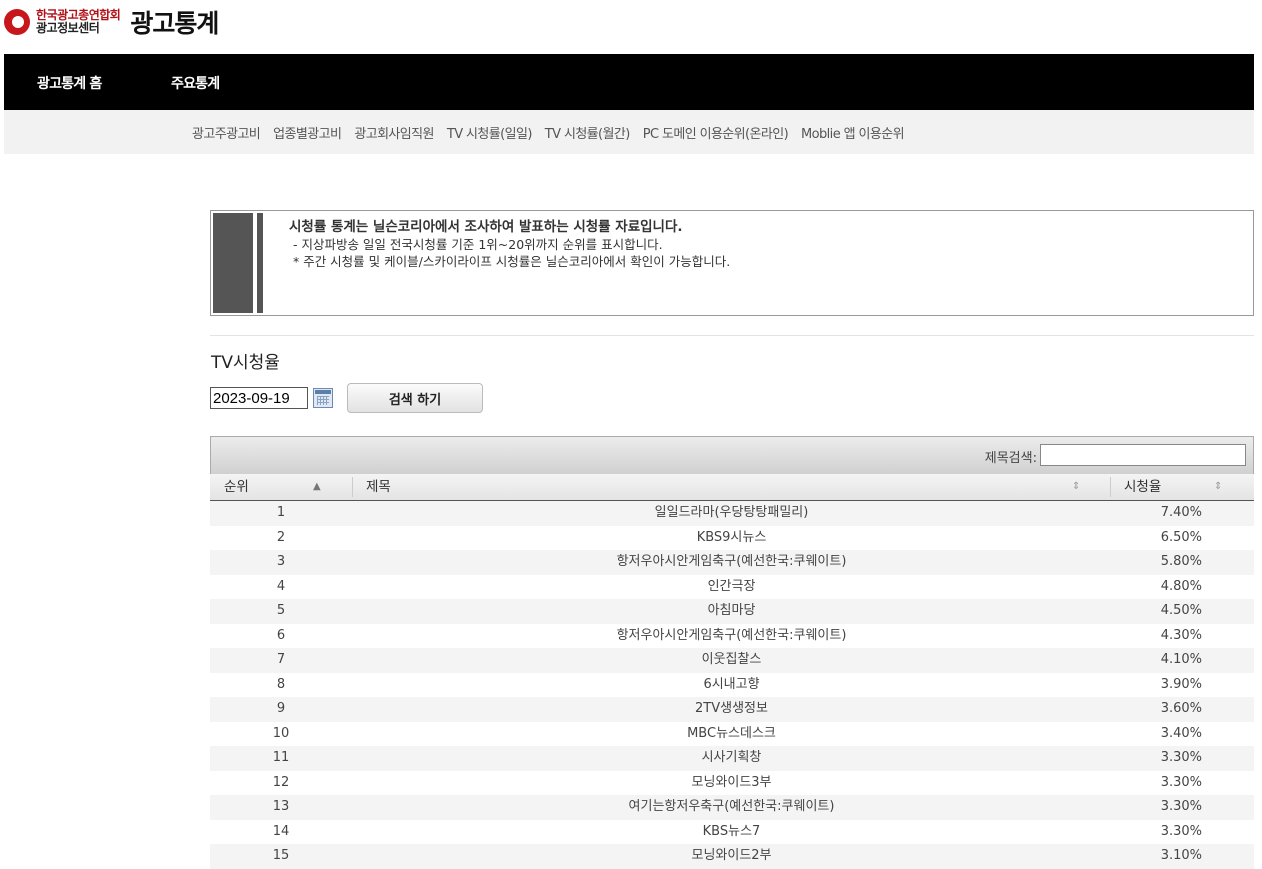  I want to click on rank-cell: 10, so click(281, 733).